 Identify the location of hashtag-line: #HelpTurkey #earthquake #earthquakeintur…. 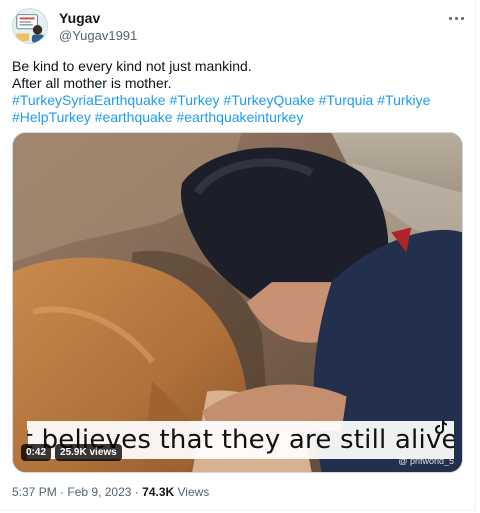
(240, 117).